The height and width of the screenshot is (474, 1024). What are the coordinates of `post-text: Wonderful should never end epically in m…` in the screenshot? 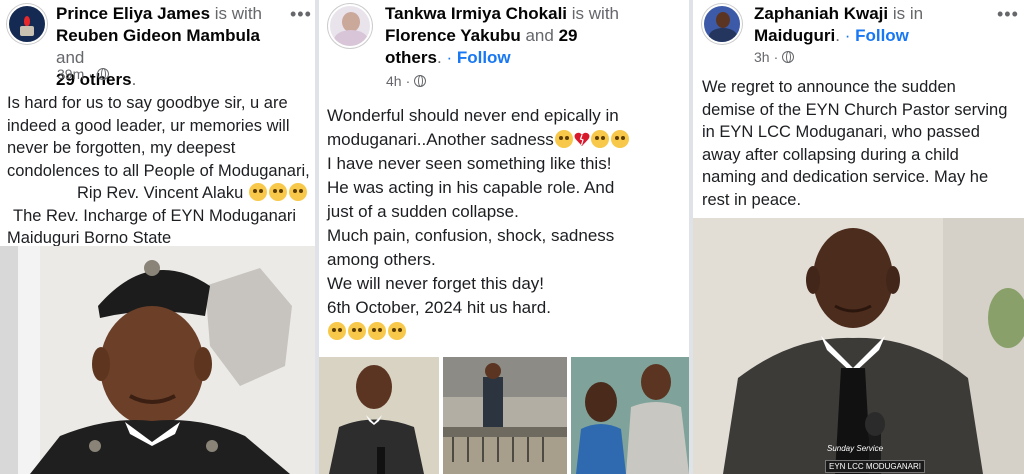 It's located at (478, 224).